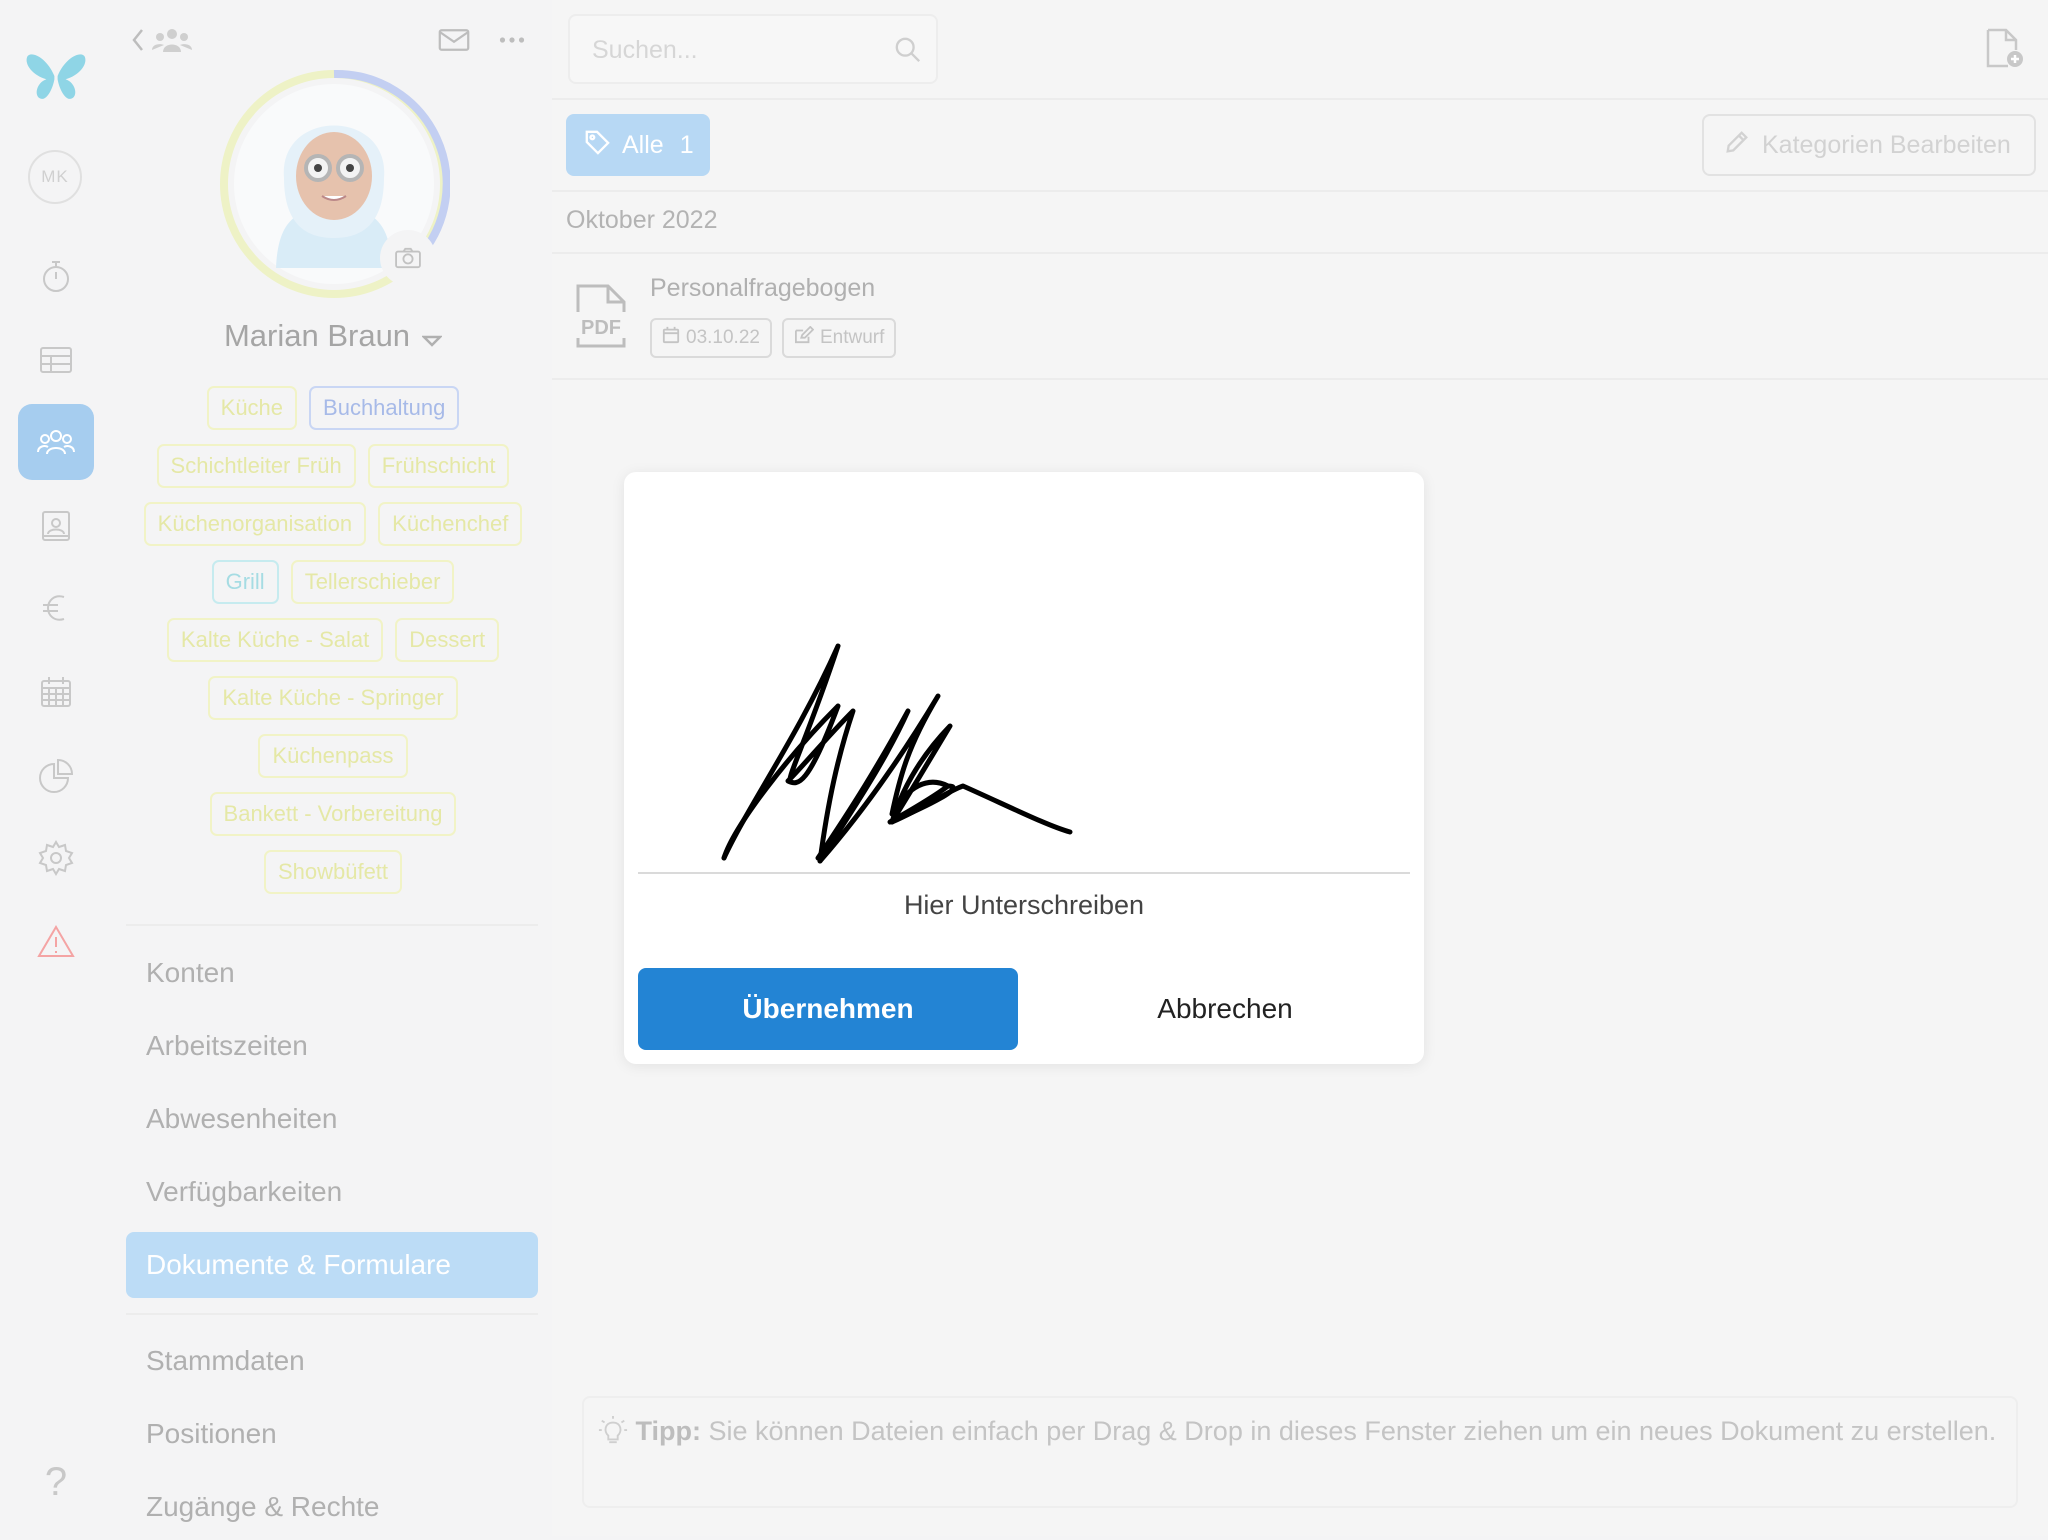  I want to click on document-status-chip: Entwurf, so click(839, 338).